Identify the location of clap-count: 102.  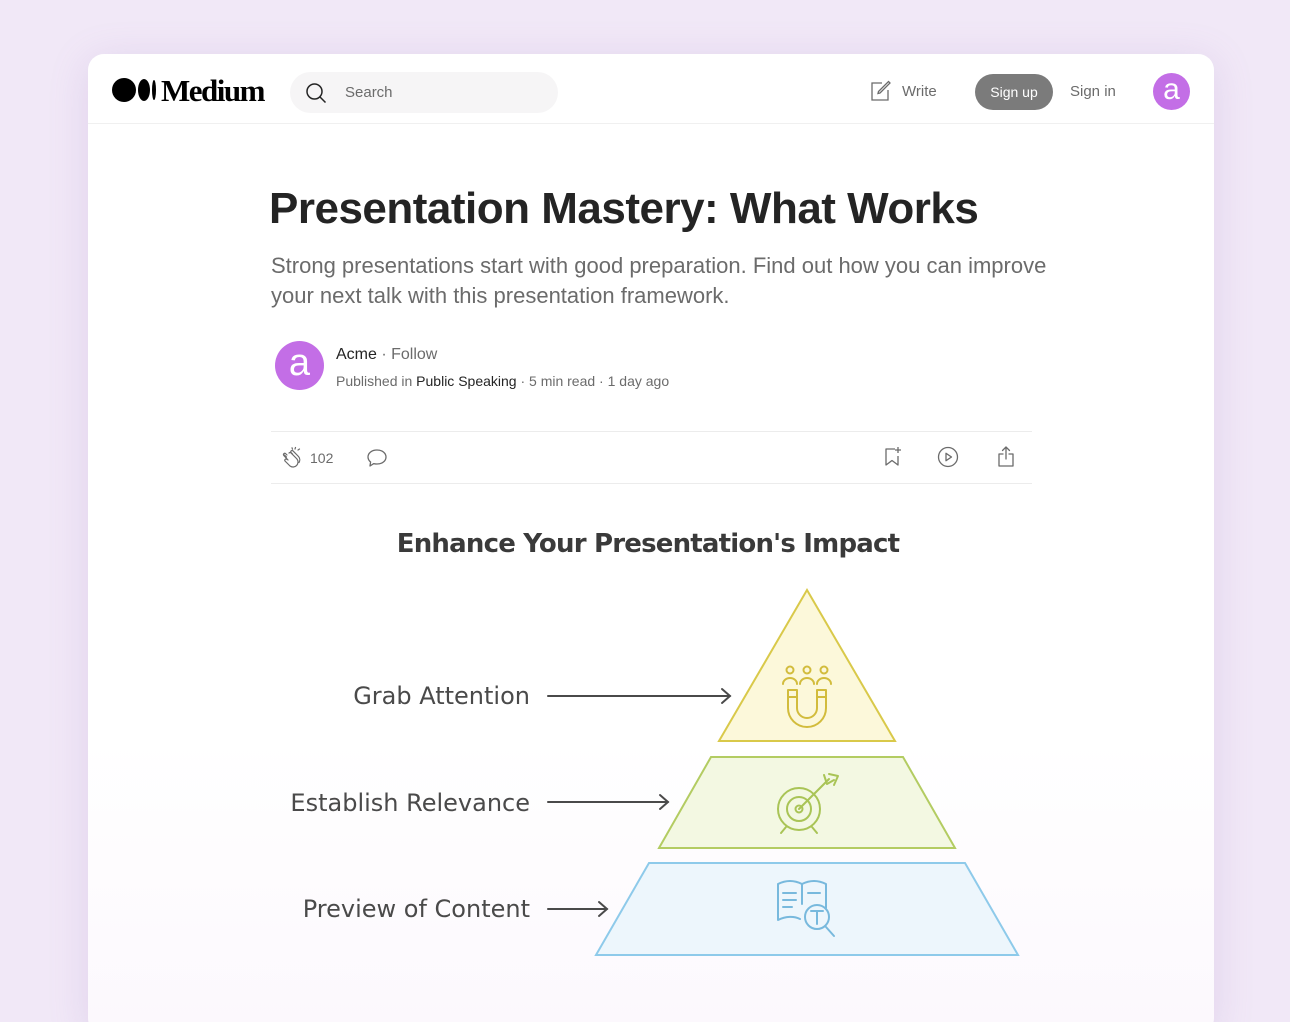
(322, 458).